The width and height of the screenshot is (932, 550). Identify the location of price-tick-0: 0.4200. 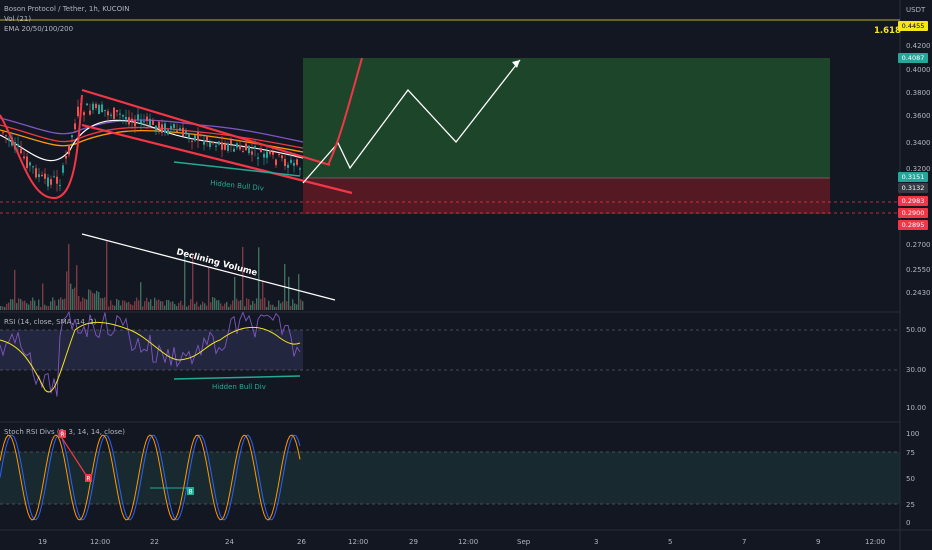
(918, 46).